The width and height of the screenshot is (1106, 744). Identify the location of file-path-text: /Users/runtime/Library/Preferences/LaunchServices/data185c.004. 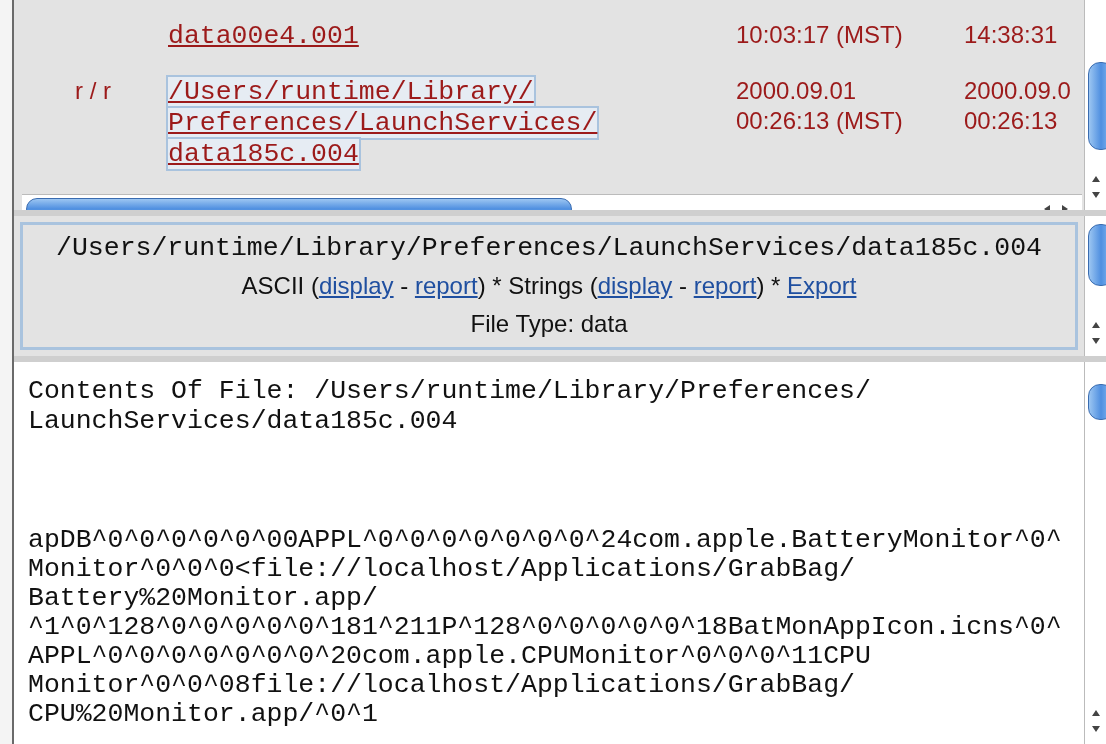
(549, 248).